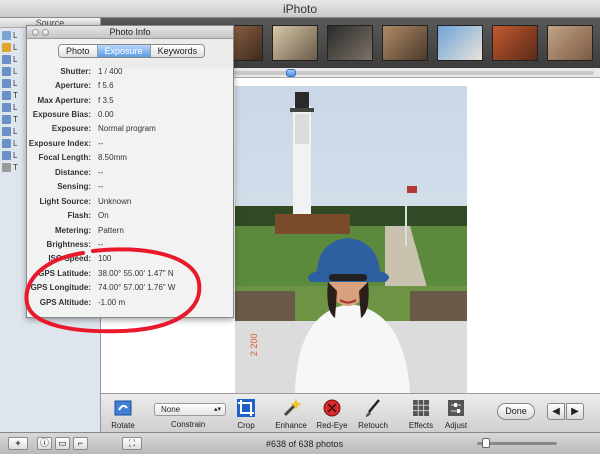 The height and width of the screenshot is (454, 600). What do you see at coordinates (78, 51) in the screenshot?
I see `tab-photo: Photo` at bounding box center [78, 51].